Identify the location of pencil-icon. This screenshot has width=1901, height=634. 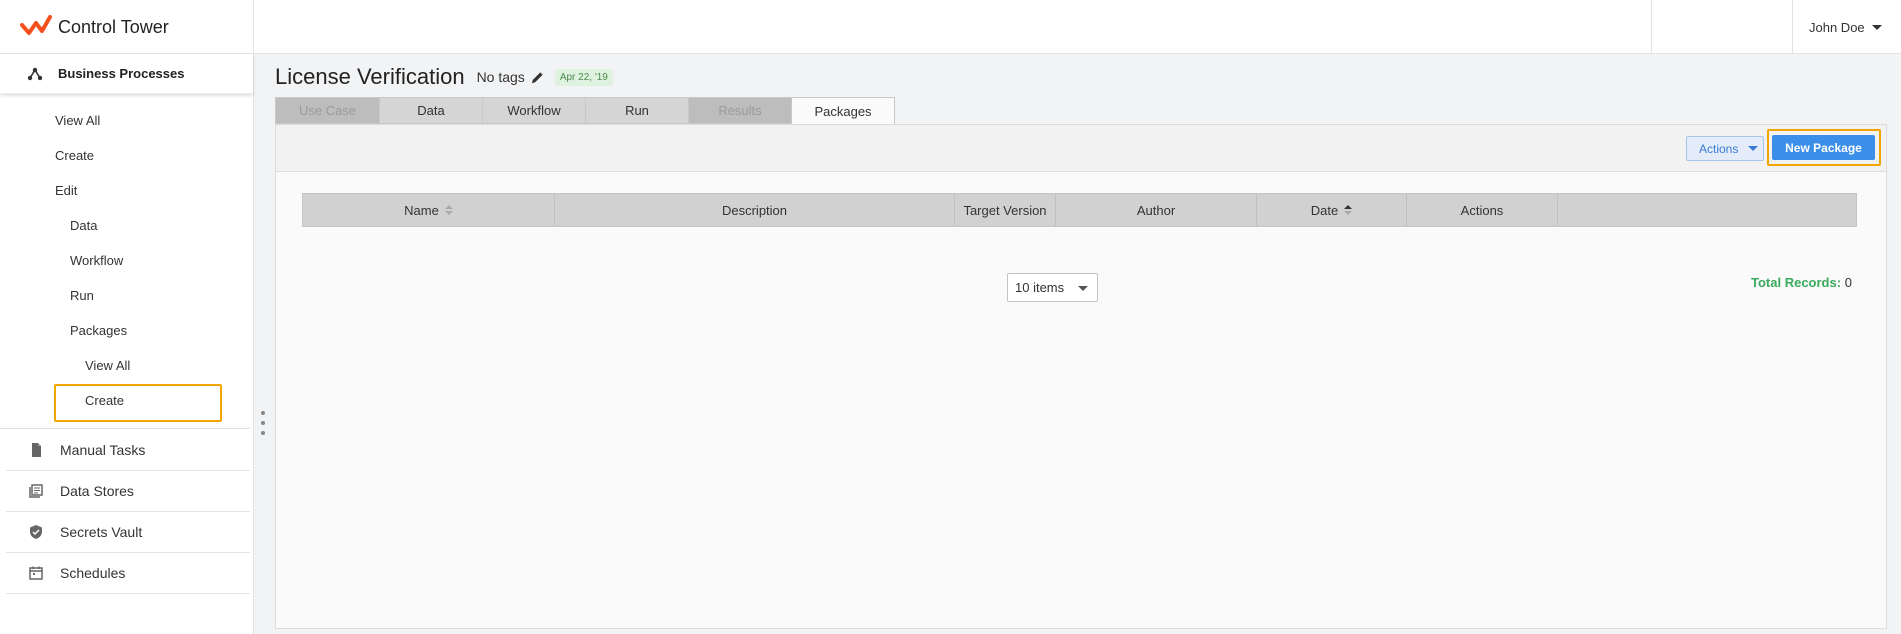
(537, 77).